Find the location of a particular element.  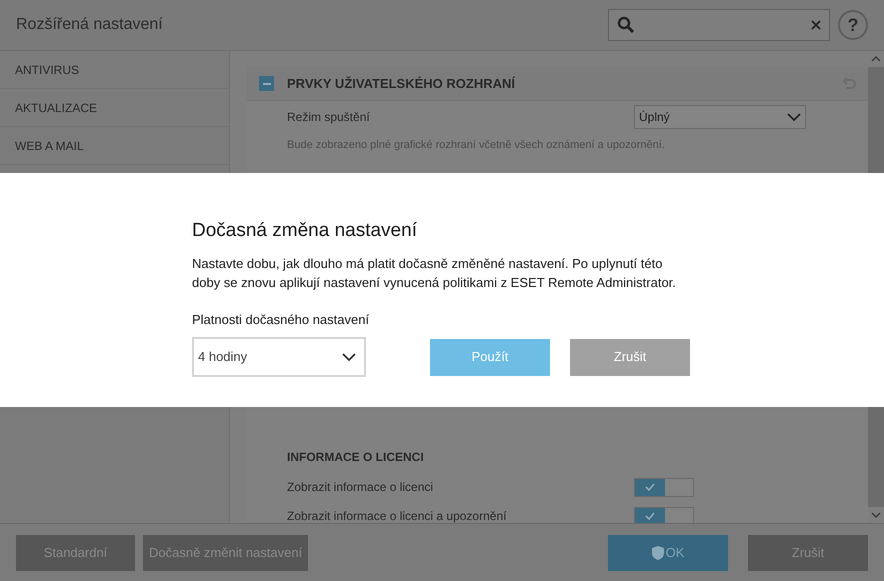

search-field is located at coordinates (719, 25).